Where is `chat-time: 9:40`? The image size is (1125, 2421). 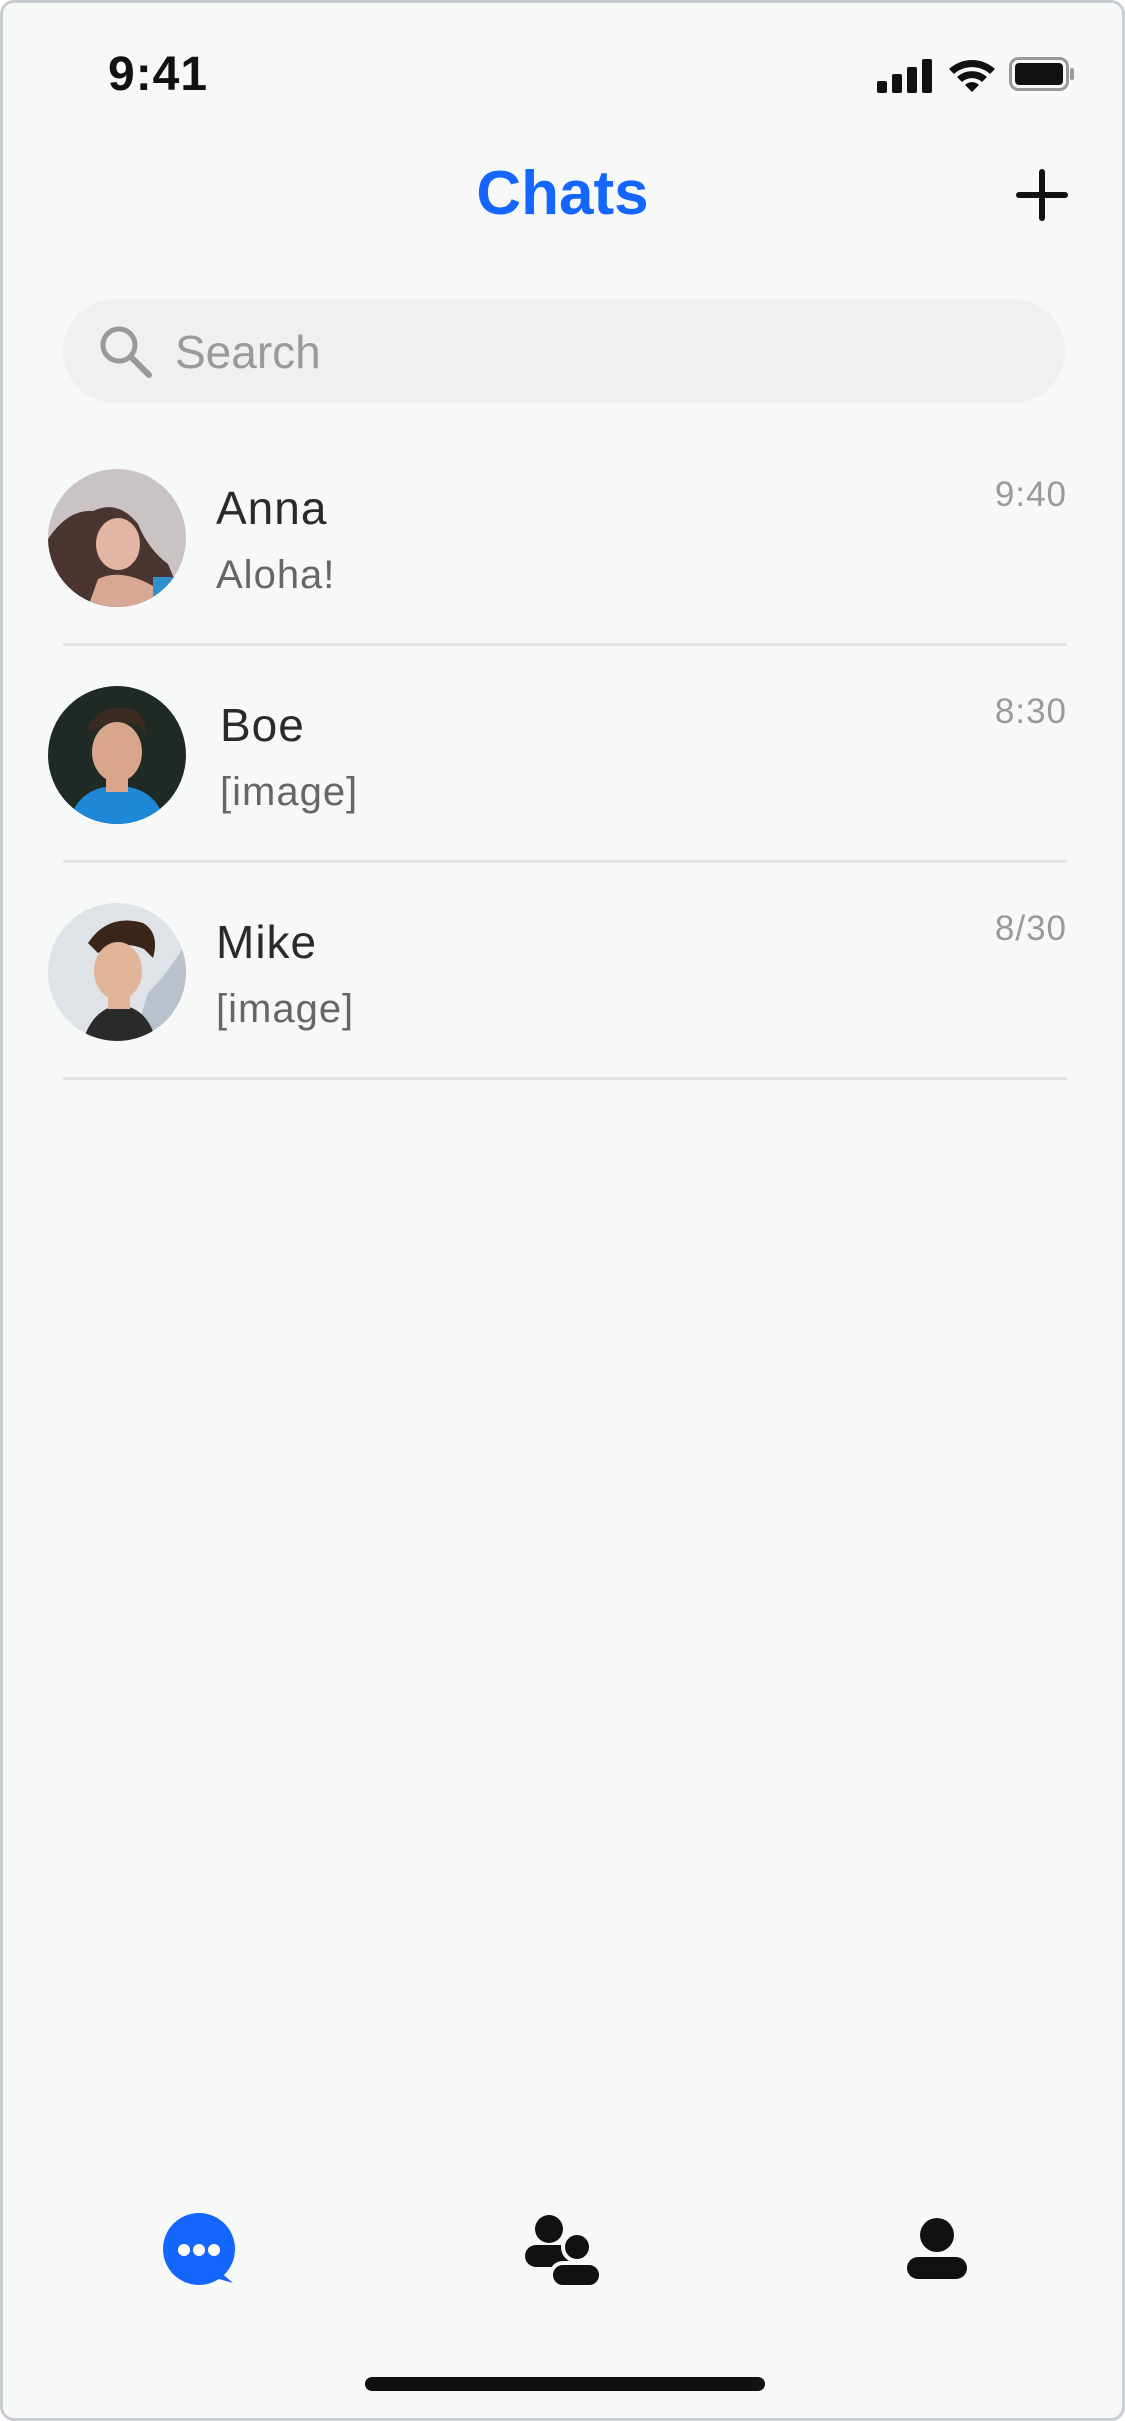 chat-time: 9:40 is located at coordinates (1030, 494).